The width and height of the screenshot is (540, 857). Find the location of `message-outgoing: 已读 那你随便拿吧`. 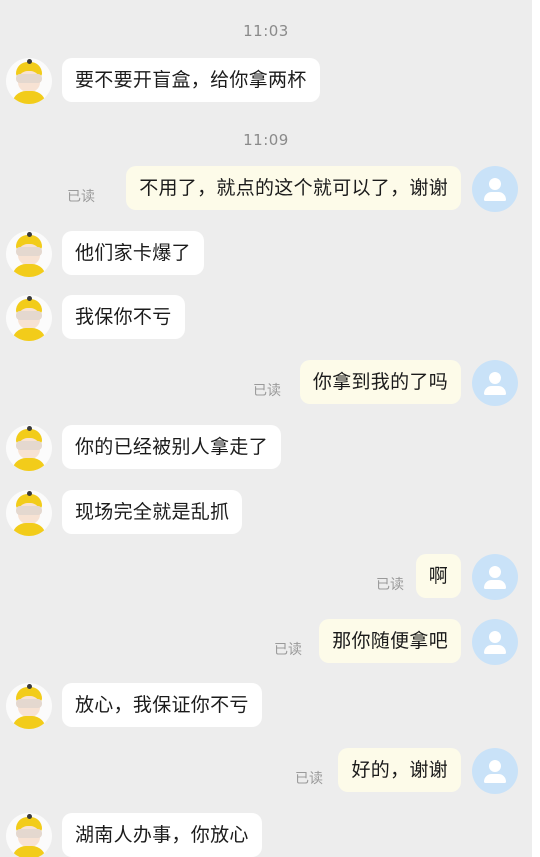

message-outgoing: 已读 那你随便拿吧 is located at coordinates (266, 642).